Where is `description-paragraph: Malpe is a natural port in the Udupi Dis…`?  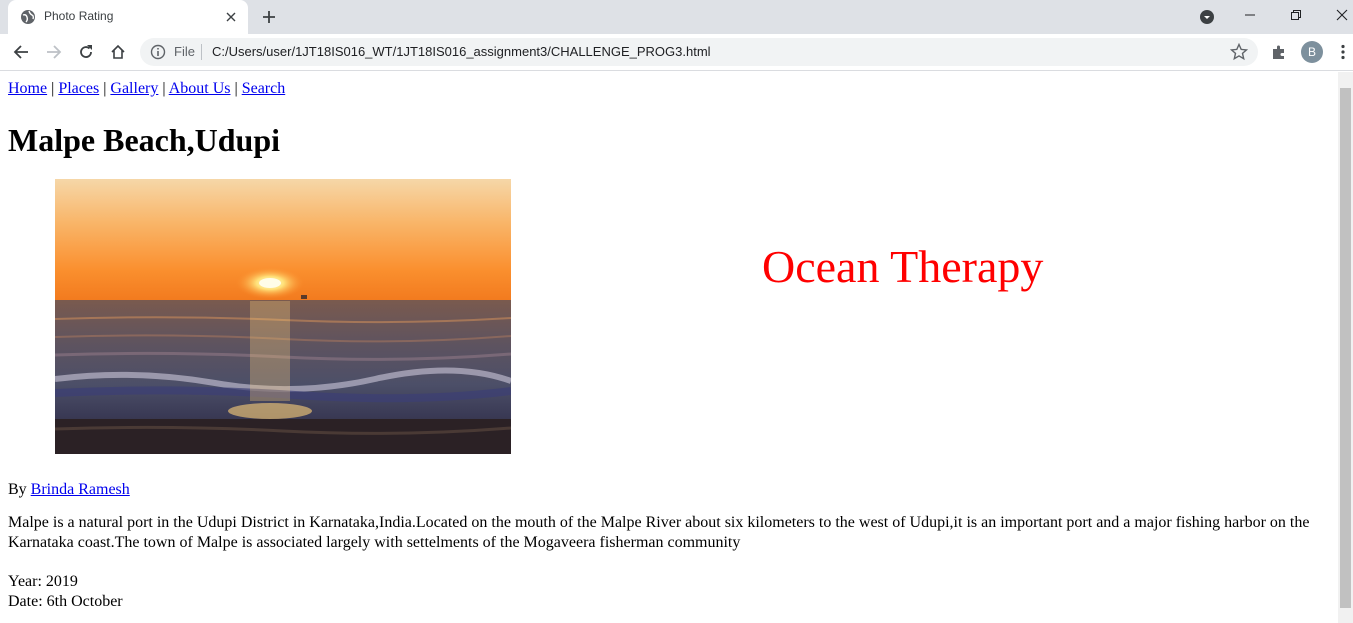 description-paragraph: Malpe is a natural port in the Udupi Dis… is located at coordinates (659, 532).